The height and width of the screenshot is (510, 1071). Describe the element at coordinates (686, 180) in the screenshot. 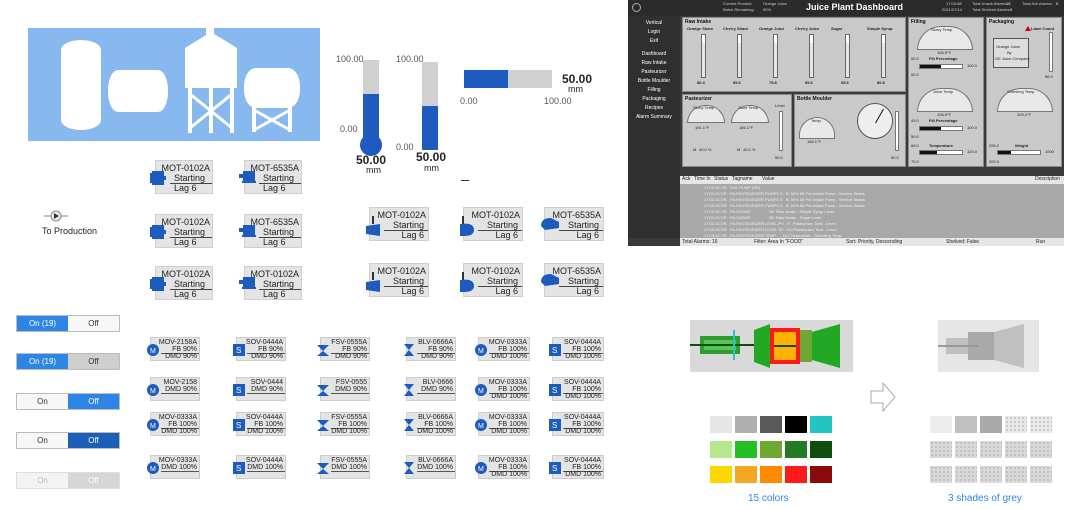

I see `alarm-column-header: Ack` at that location.